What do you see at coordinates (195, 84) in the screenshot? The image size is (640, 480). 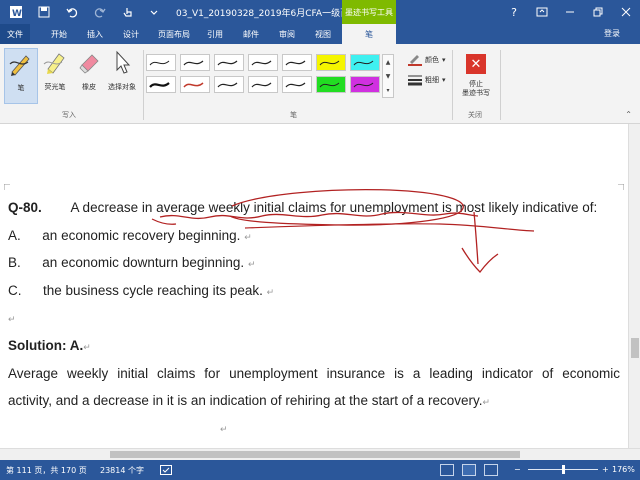 I see `pen-style-red` at bounding box center [195, 84].